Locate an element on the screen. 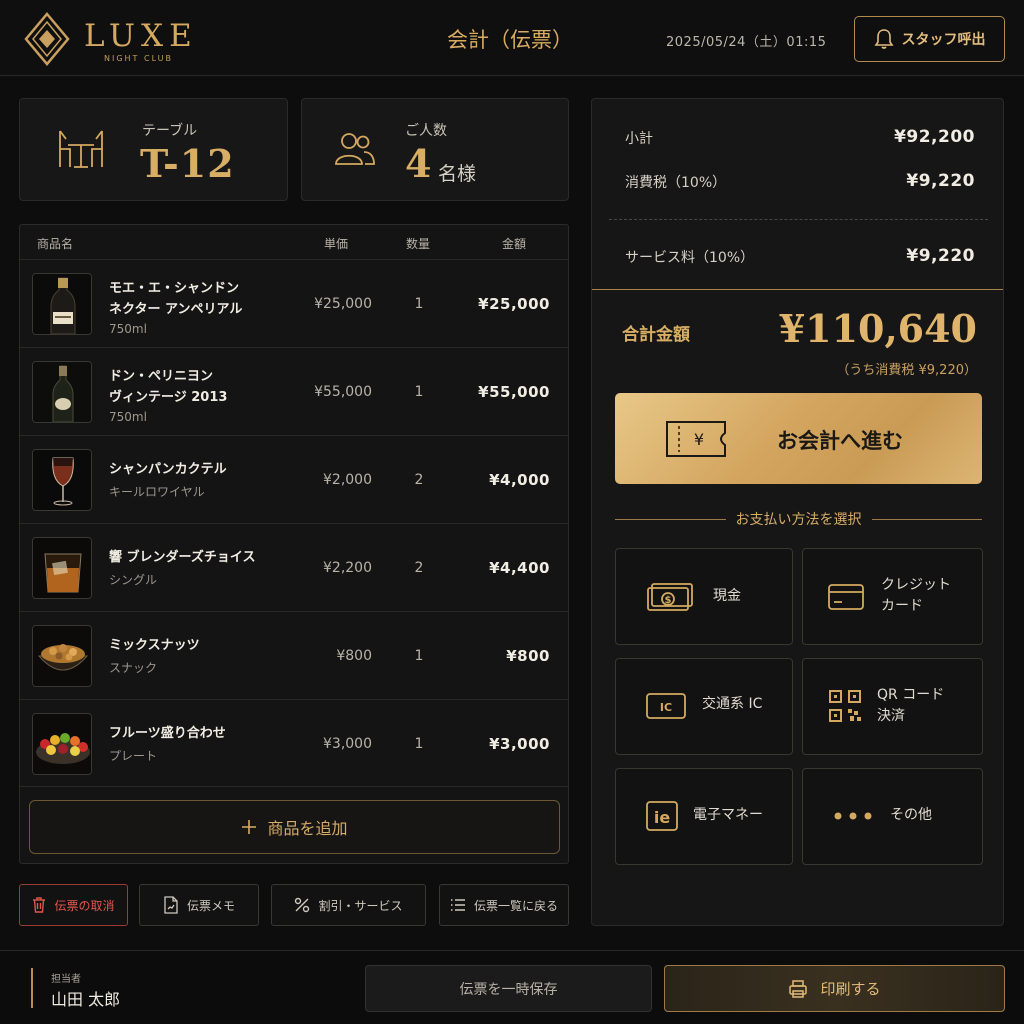  trash-icon is located at coordinates (39, 905).